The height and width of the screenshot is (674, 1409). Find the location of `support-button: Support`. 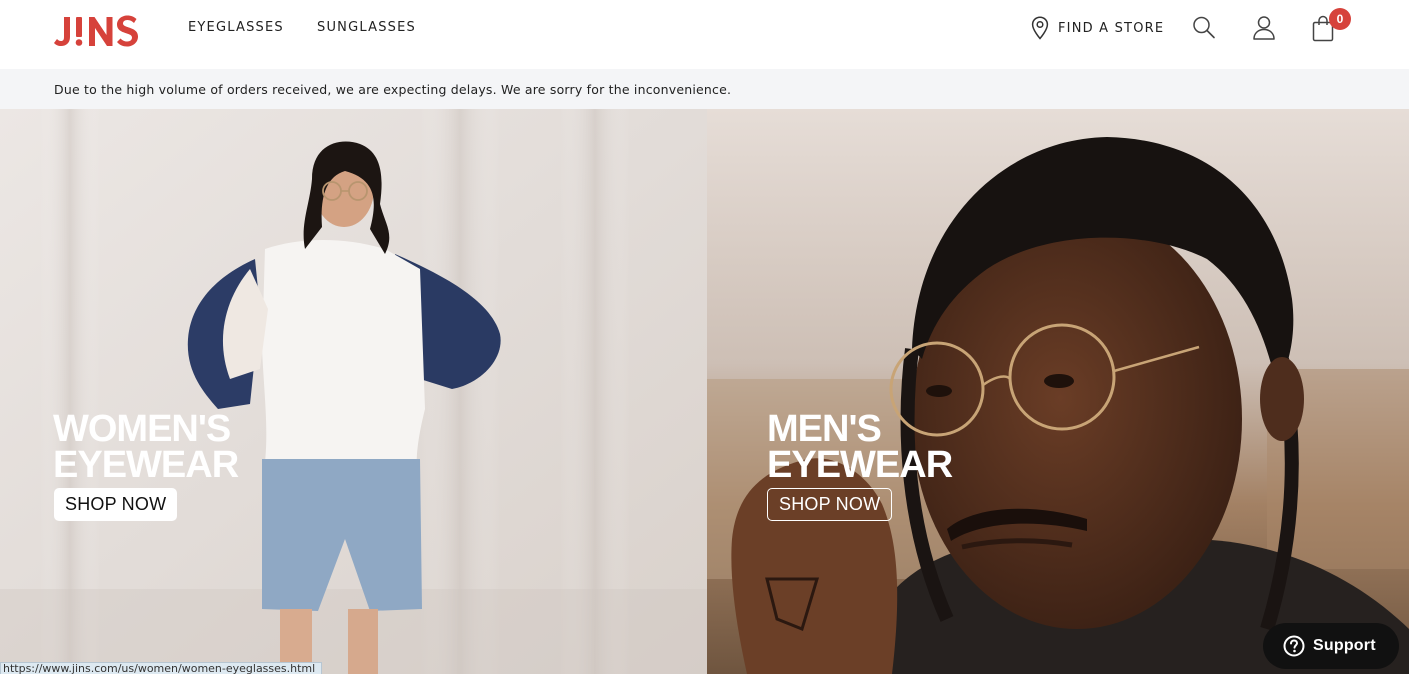

support-button: Support is located at coordinates (1331, 646).